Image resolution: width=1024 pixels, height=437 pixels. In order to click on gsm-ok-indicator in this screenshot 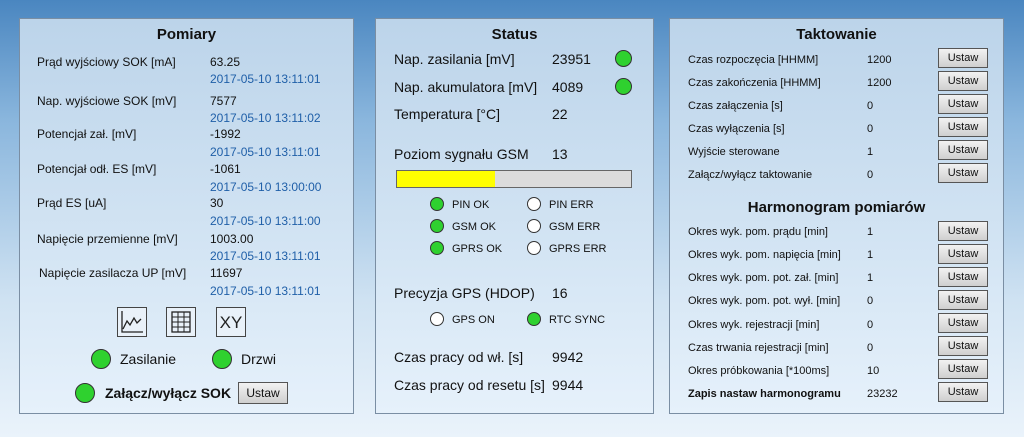, I will do `click(437, 226)`.